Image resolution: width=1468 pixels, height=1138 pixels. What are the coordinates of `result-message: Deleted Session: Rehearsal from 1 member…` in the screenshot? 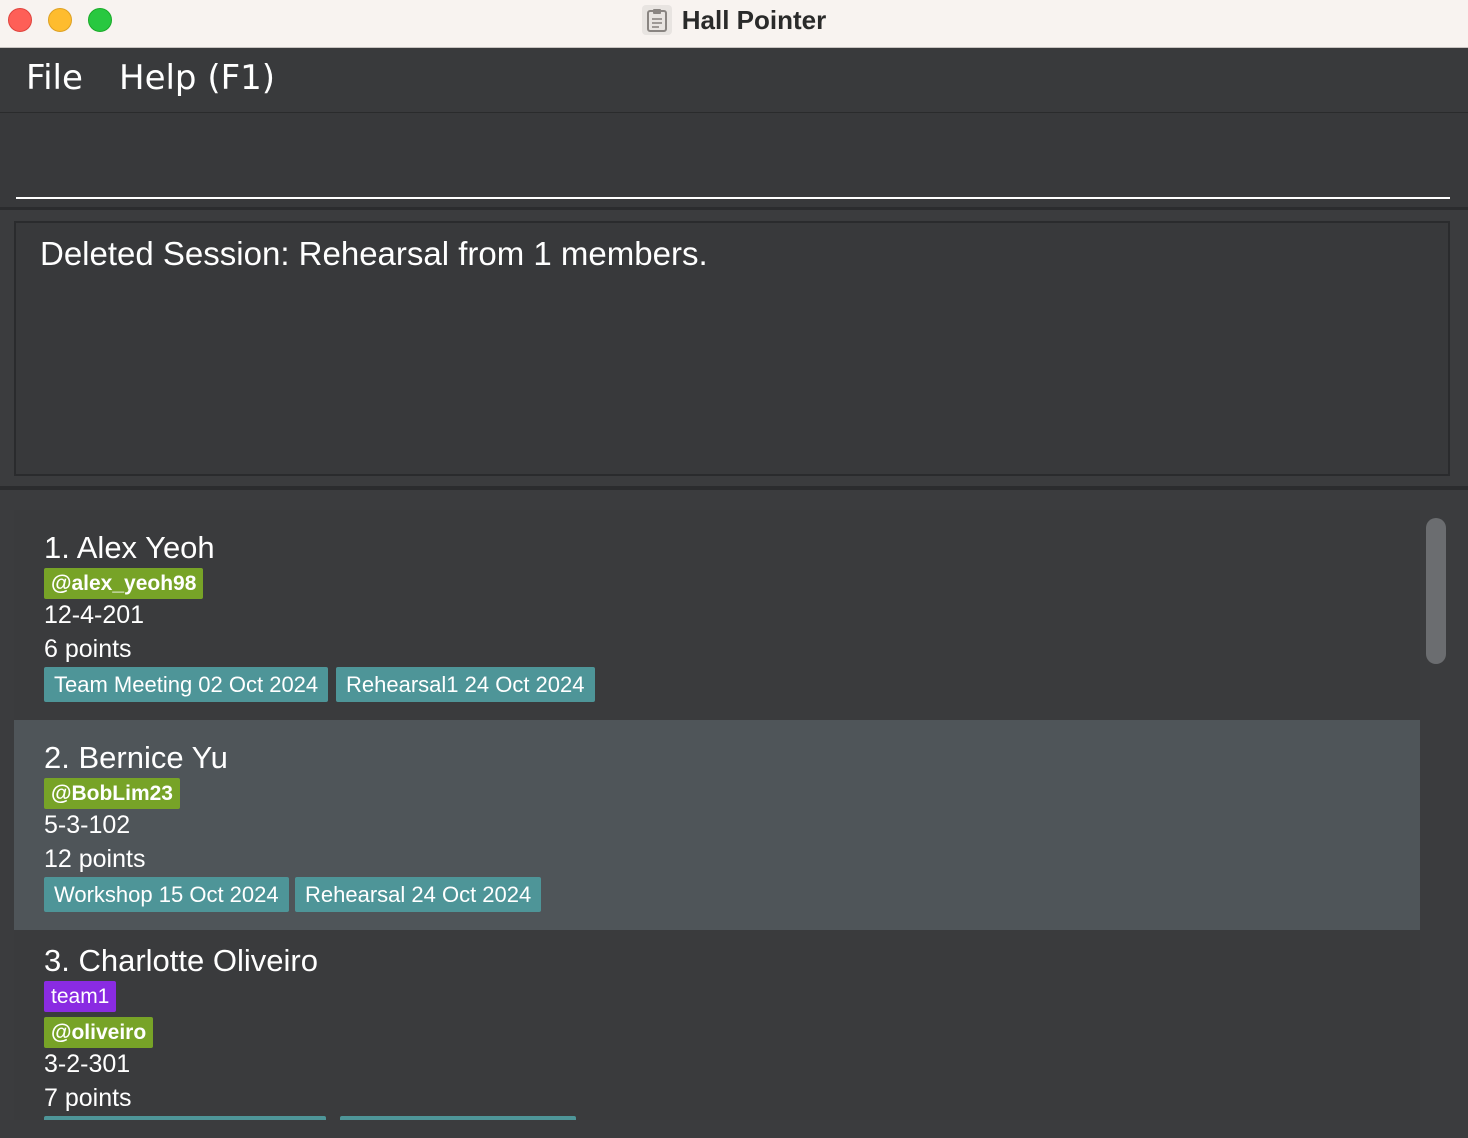 It's located at (374, 253).